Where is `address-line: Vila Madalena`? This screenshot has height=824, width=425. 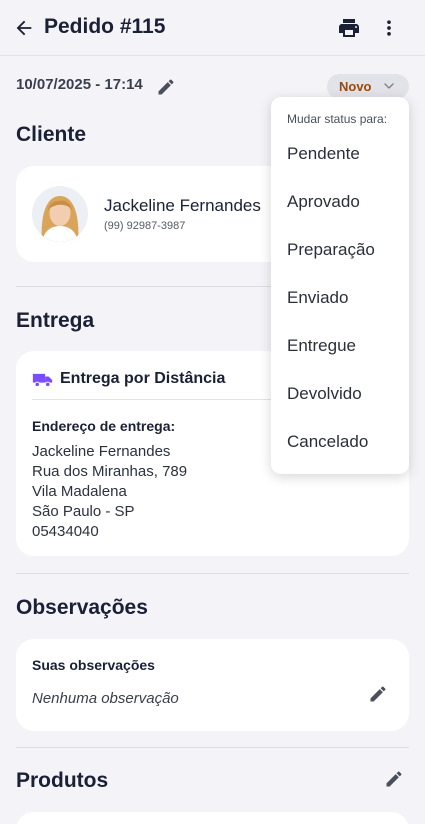 address-line: Vila Madalena is located at coordinates (79, 491).